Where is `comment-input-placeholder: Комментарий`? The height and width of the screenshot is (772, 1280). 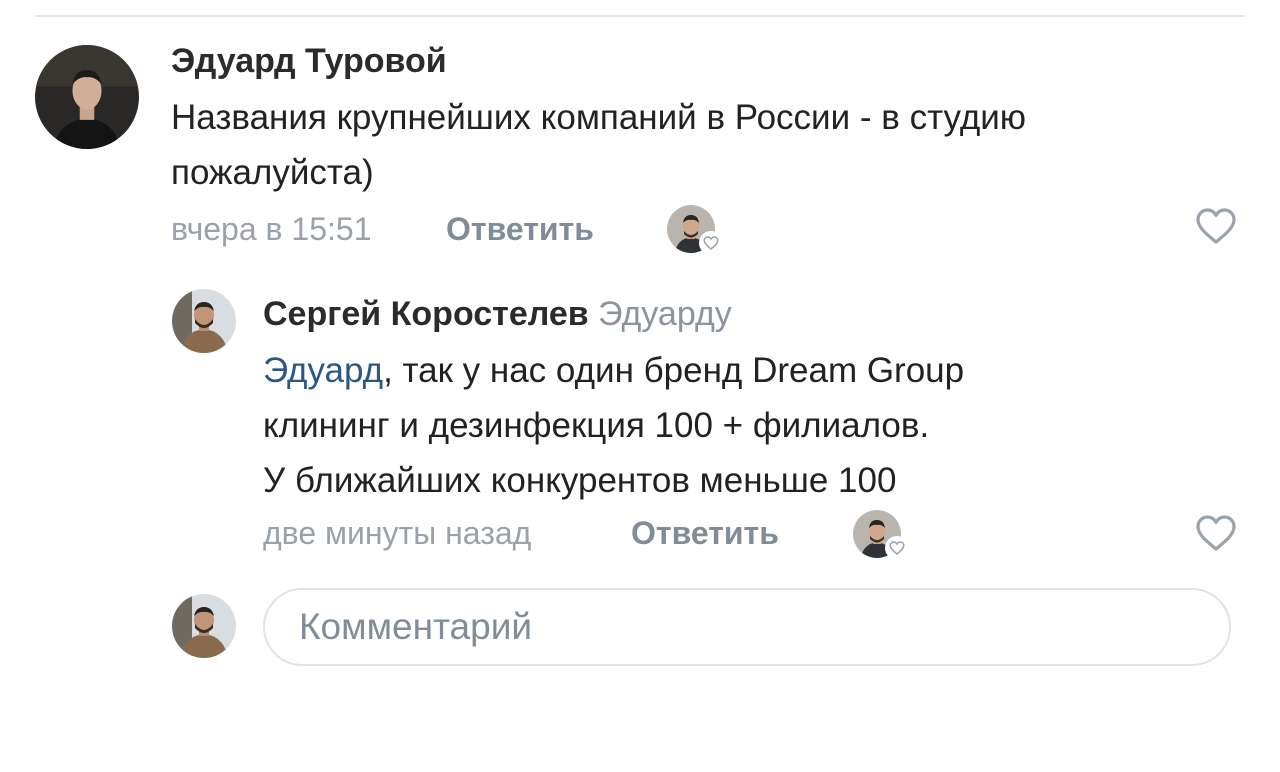 comment-input-placeholder: Комментарий is located at coordinates (416, 626).